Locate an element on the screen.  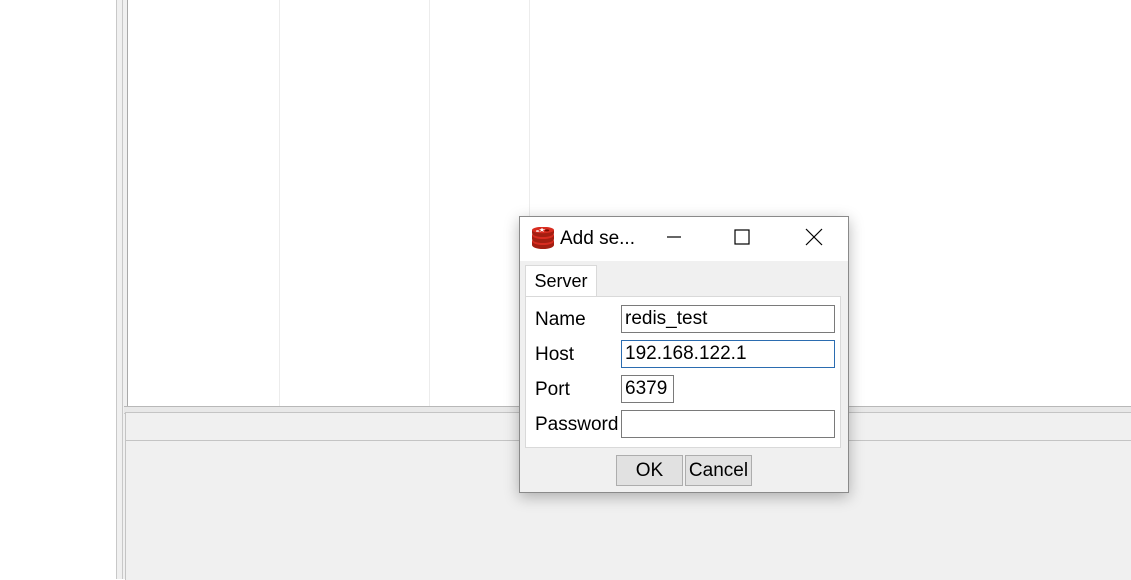
maximize-button is located at coordinates (742, 239).